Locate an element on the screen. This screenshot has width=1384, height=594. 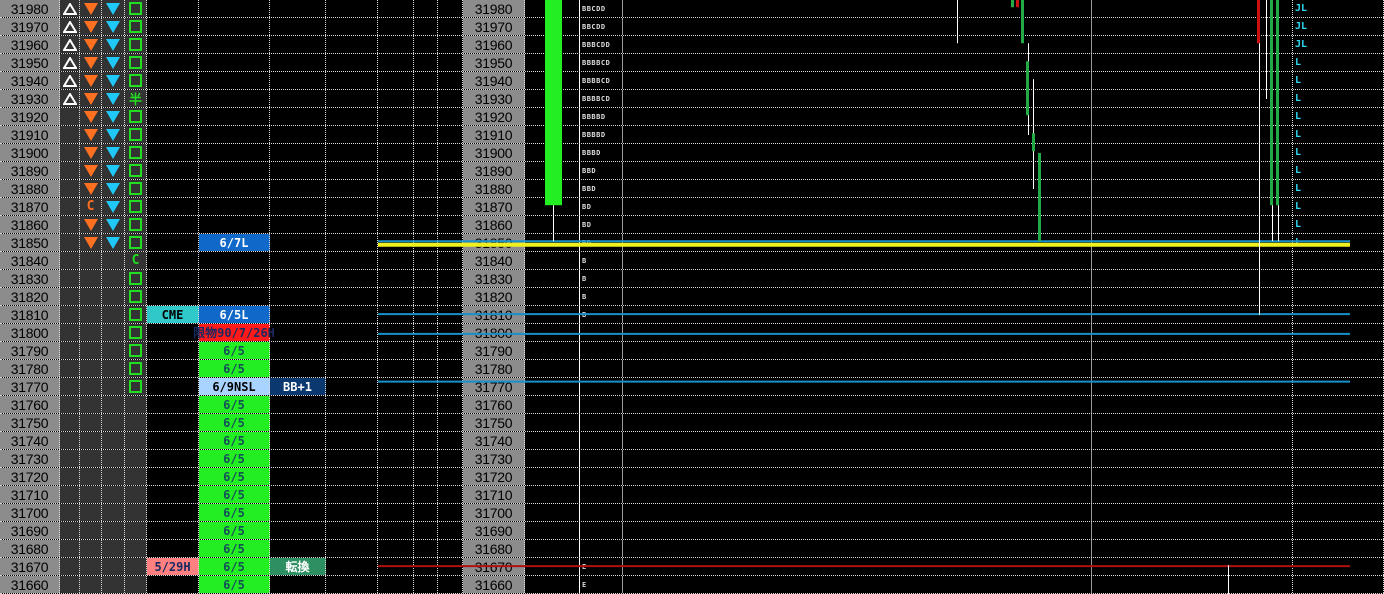
cell: 31710 is located at coordinates (30, 494).